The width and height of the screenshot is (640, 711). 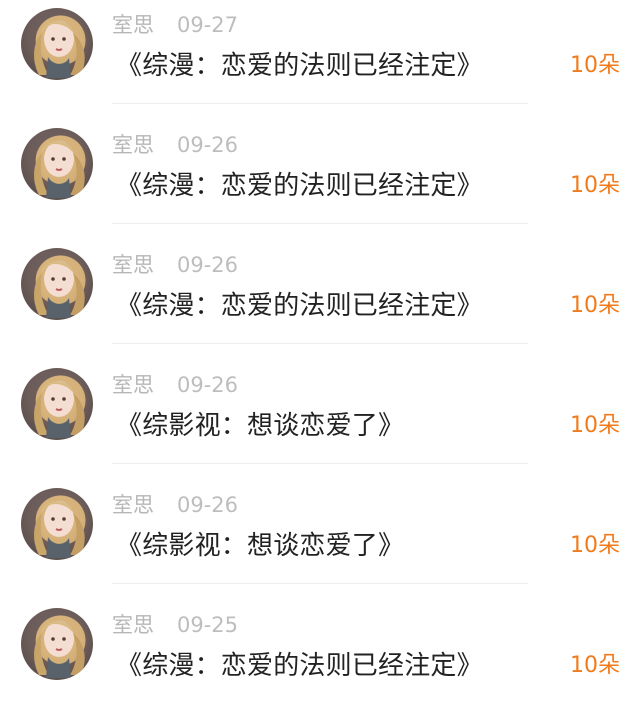 What do you see at coordinates (208, 625) in the screenshot?
I see `date: 09-25` at bounding box center [208, 625].